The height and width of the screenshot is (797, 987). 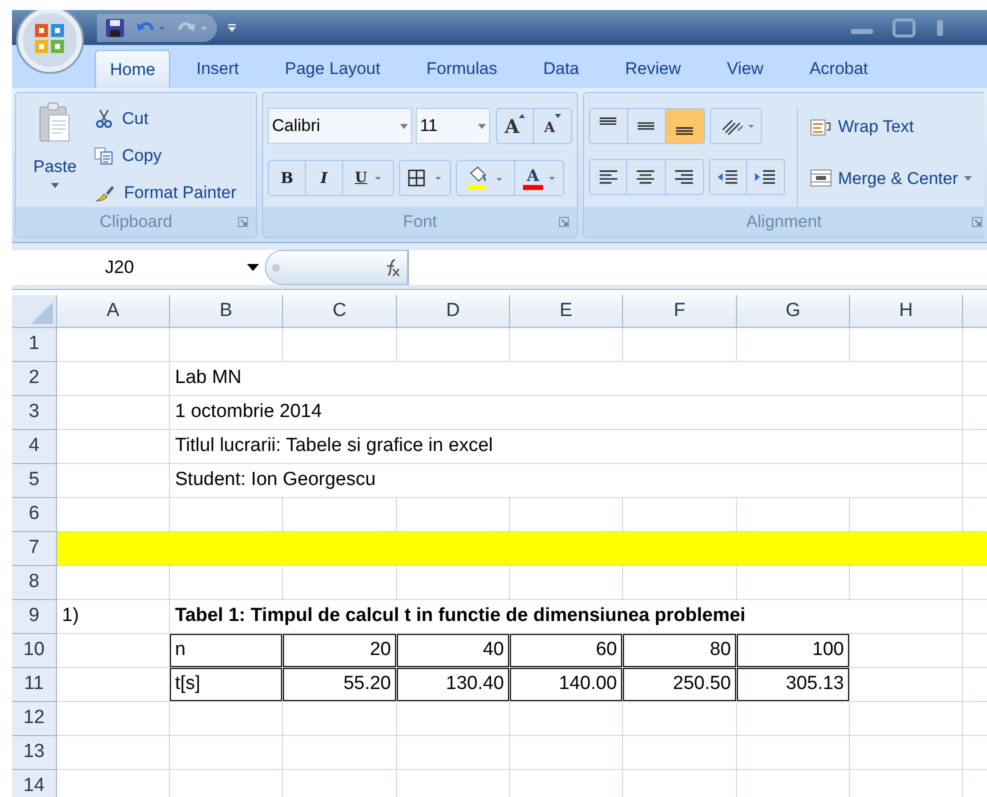 What do you see at coordinates (793, 685) in the screenshot?
I see `table-cell: 305.13` at bounding box center [793, 685].